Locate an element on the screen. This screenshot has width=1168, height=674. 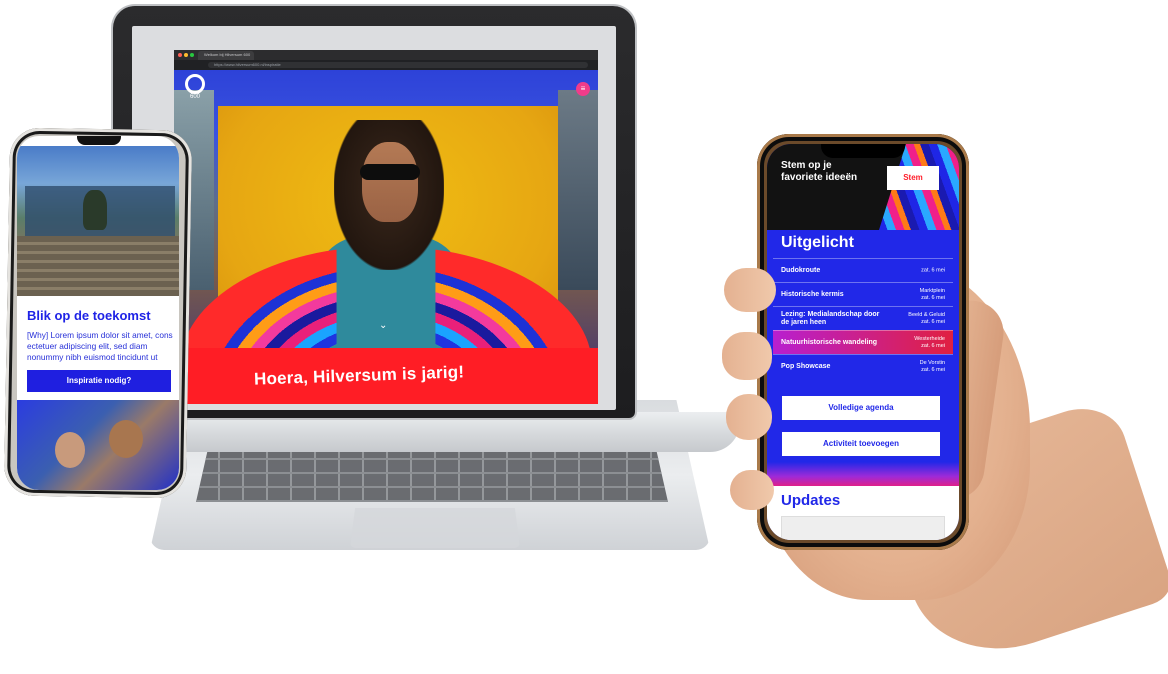
hero-person-face is located at coordinates (390, 182).